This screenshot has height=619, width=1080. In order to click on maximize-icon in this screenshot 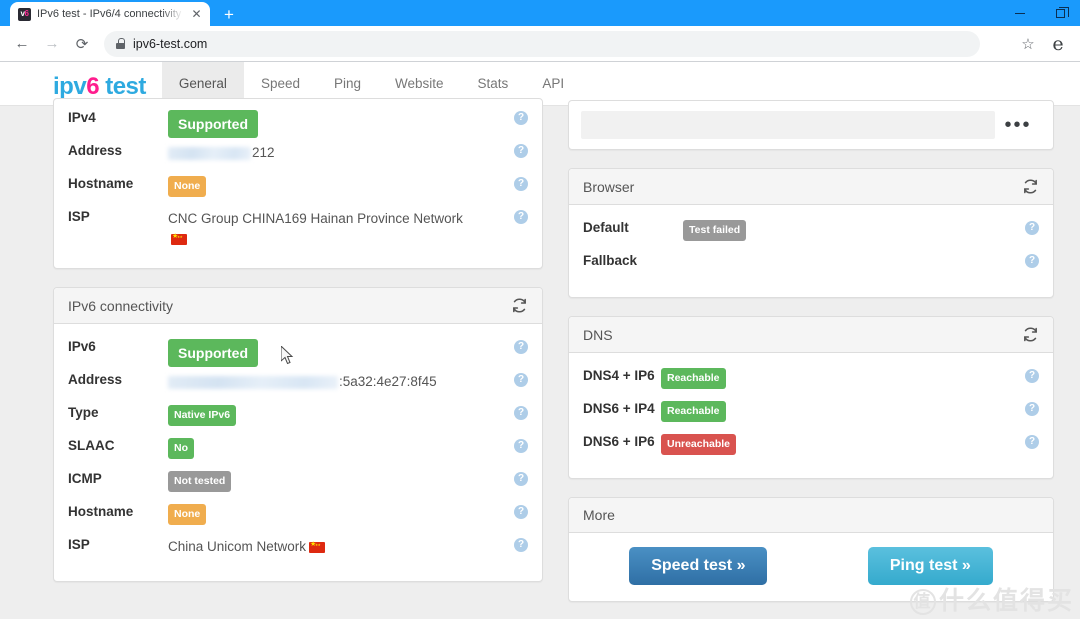, I will do `click(1062, 12)`.